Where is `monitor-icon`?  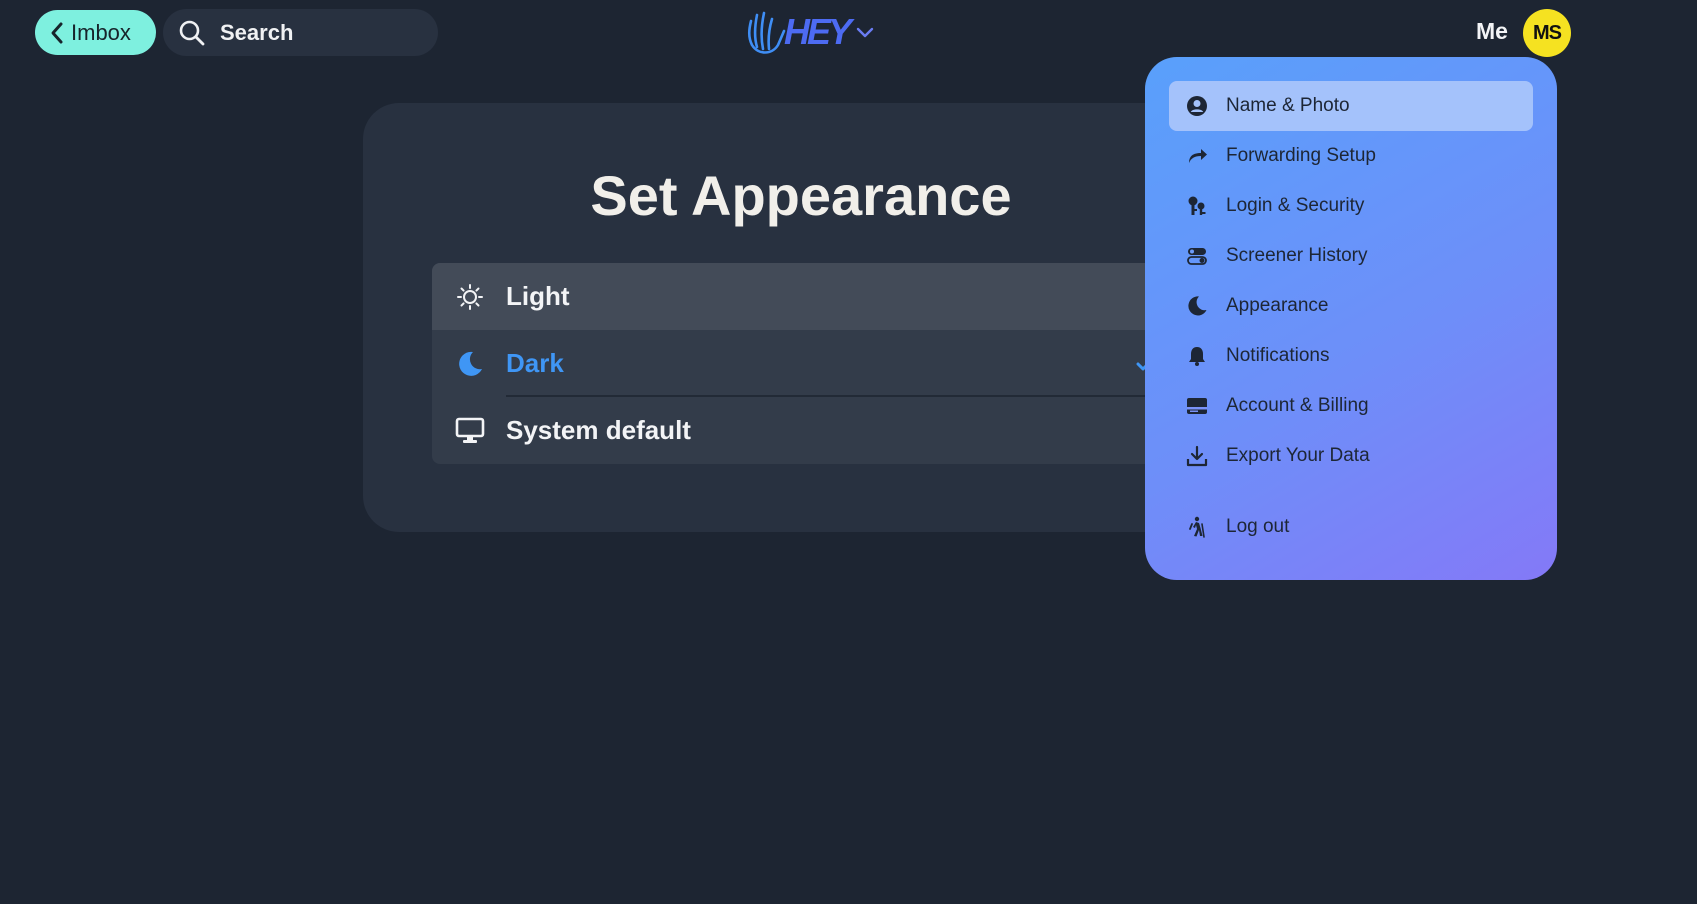 monitor-icon is located at coordinates (470, 431).